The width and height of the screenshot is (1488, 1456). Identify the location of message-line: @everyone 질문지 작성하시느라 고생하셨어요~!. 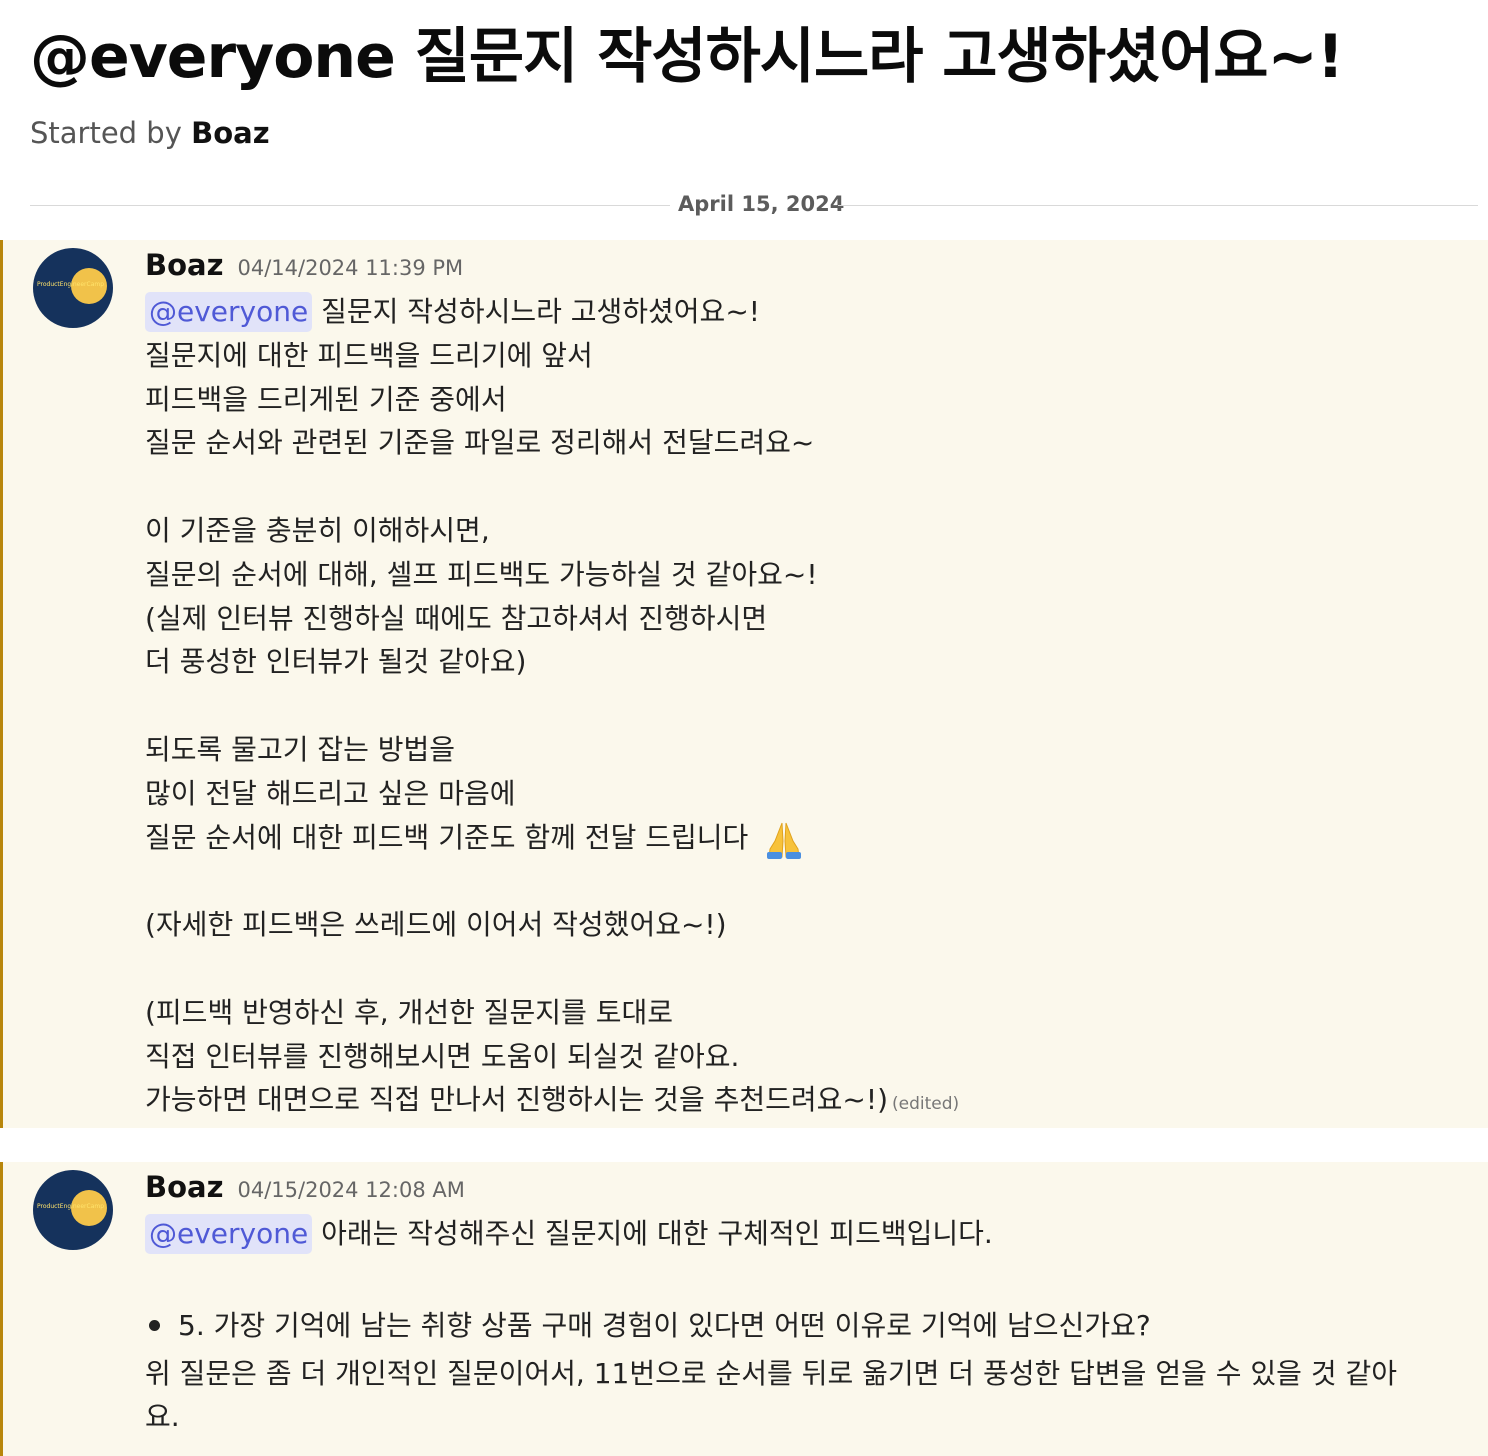
(786, 312).